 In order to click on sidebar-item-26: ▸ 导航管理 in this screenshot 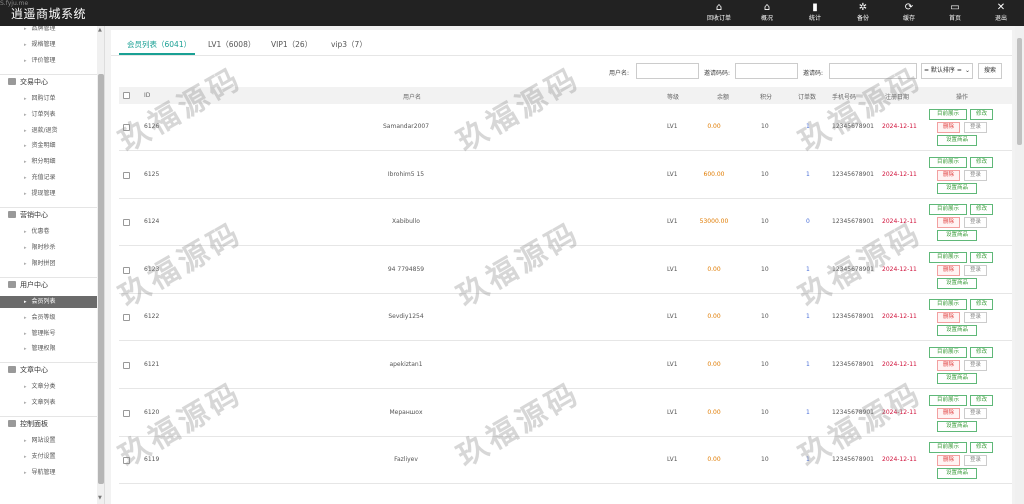, I will do `click(40, 473)`.